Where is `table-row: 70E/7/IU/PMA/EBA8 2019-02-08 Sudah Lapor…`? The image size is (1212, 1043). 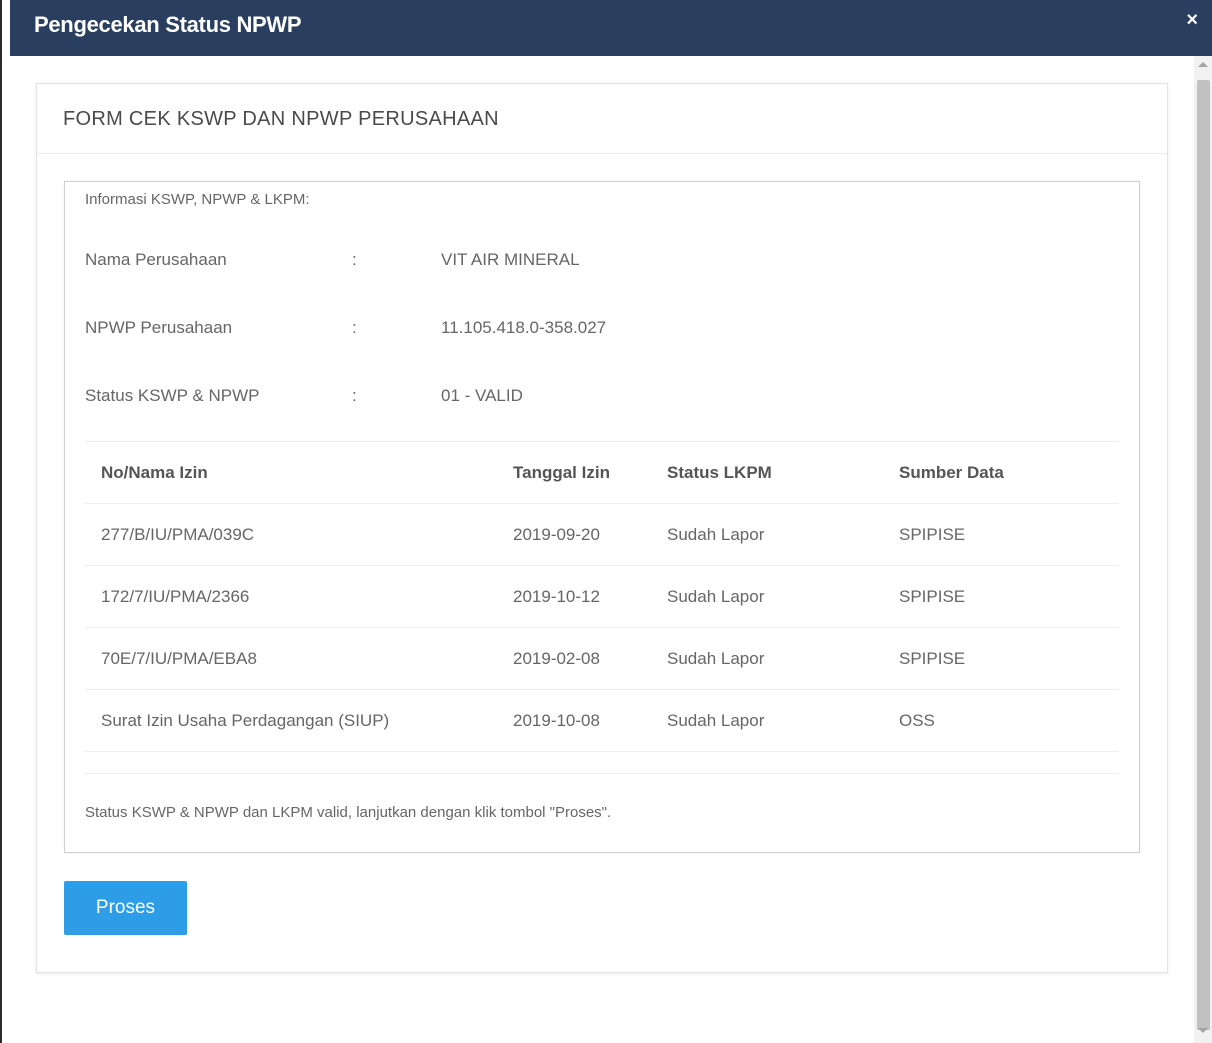
table-row: 70E/7/IU/PMA/EBA8 2019-02-08 Sudah Lapor… is located at coordinates (602, 658).